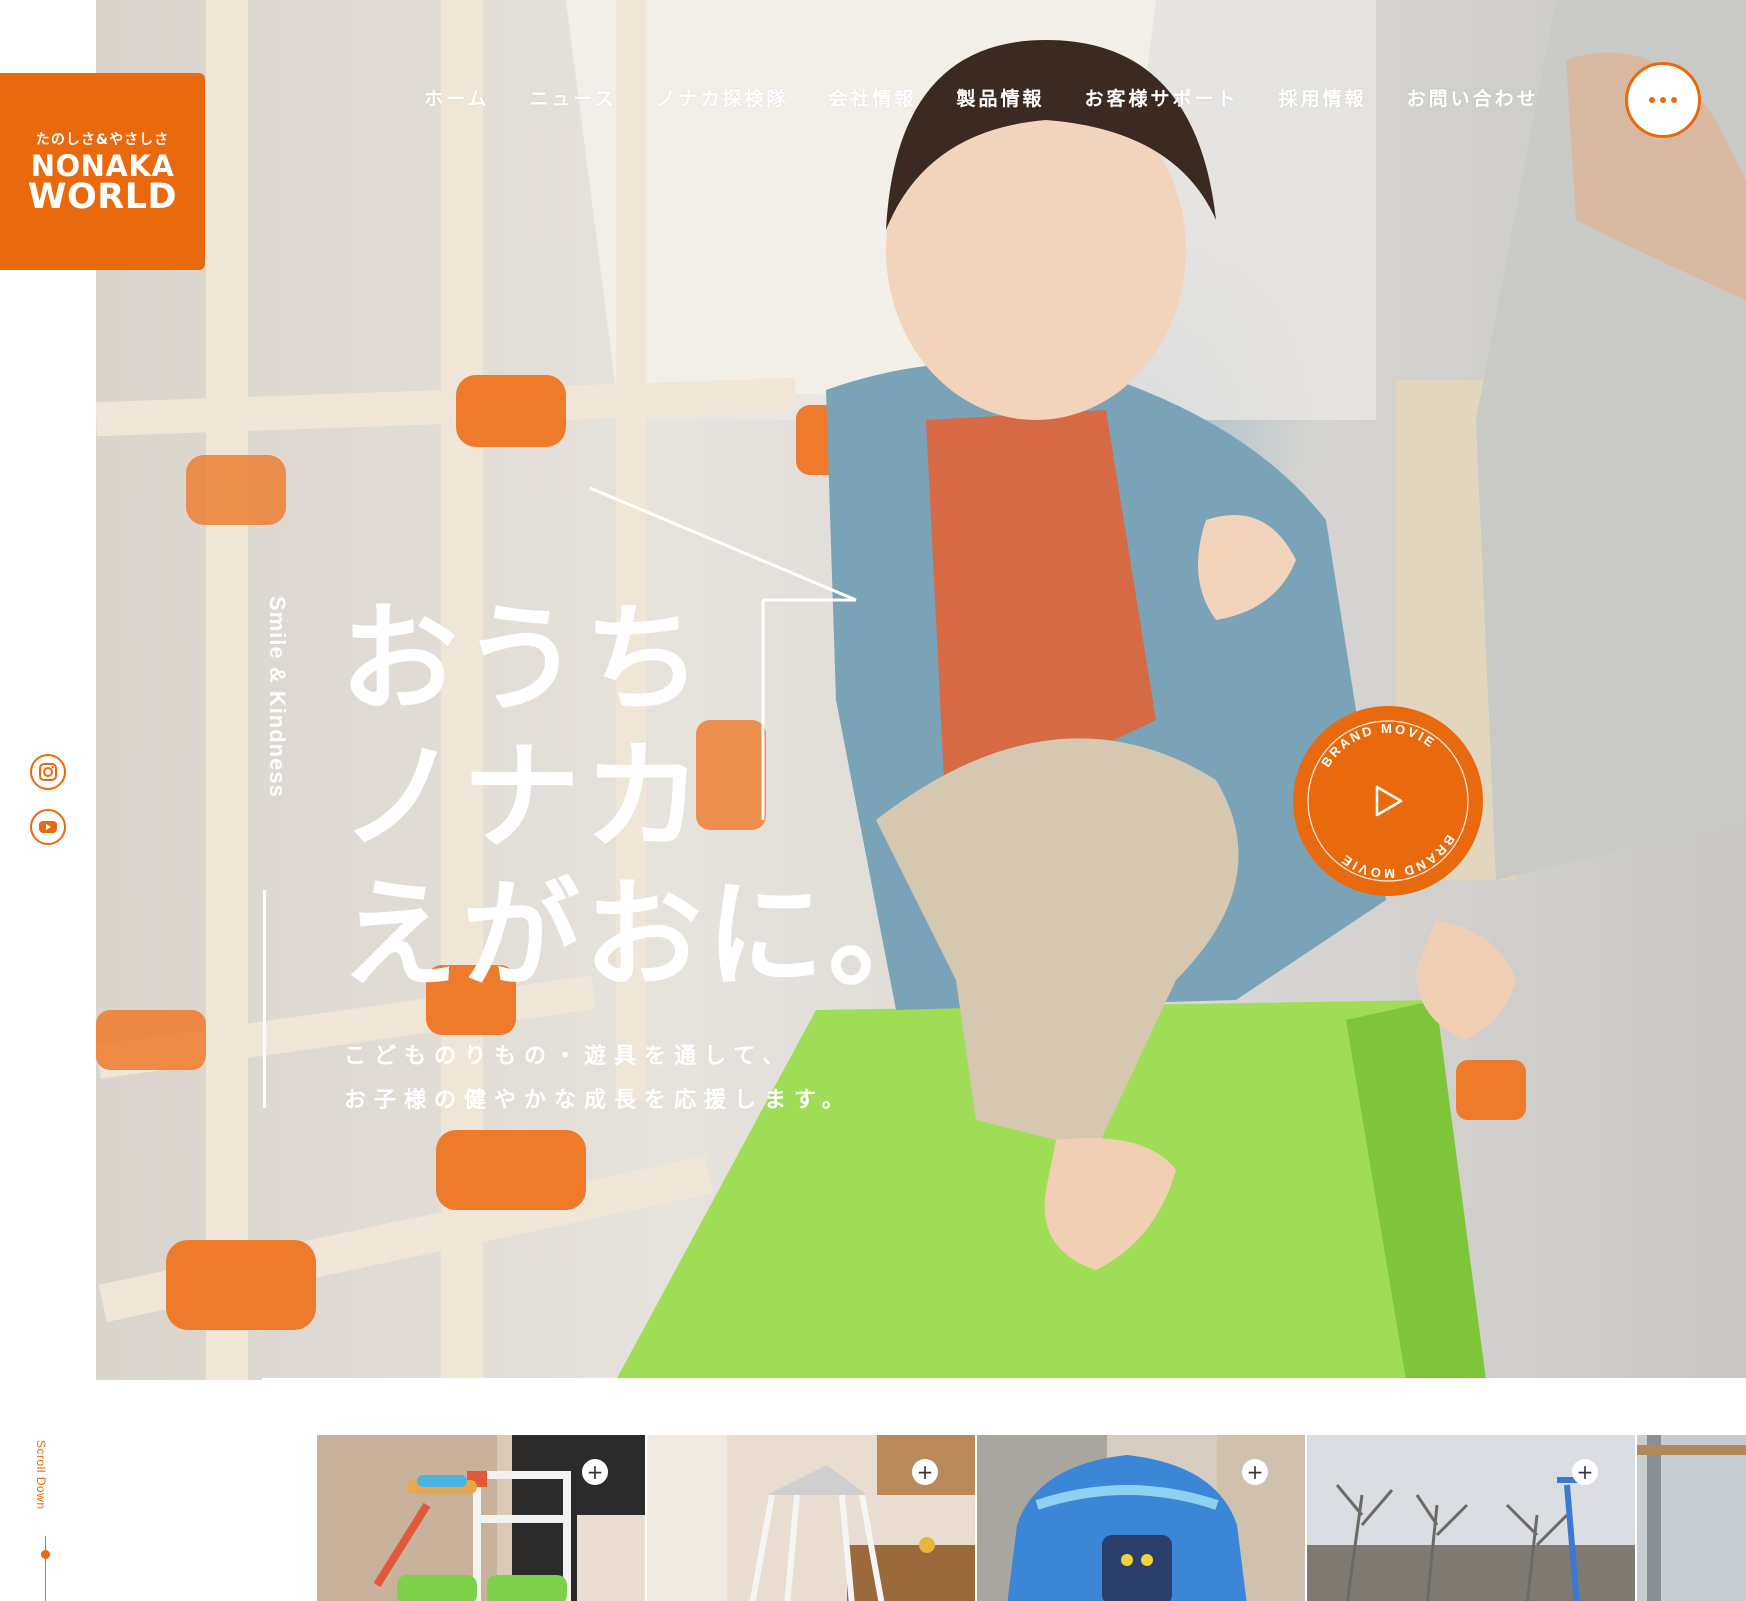  Describe the element at coordinates (1473, 97) in the screenshot. I see `nav-item-contact: お問い合わせ` at that location.